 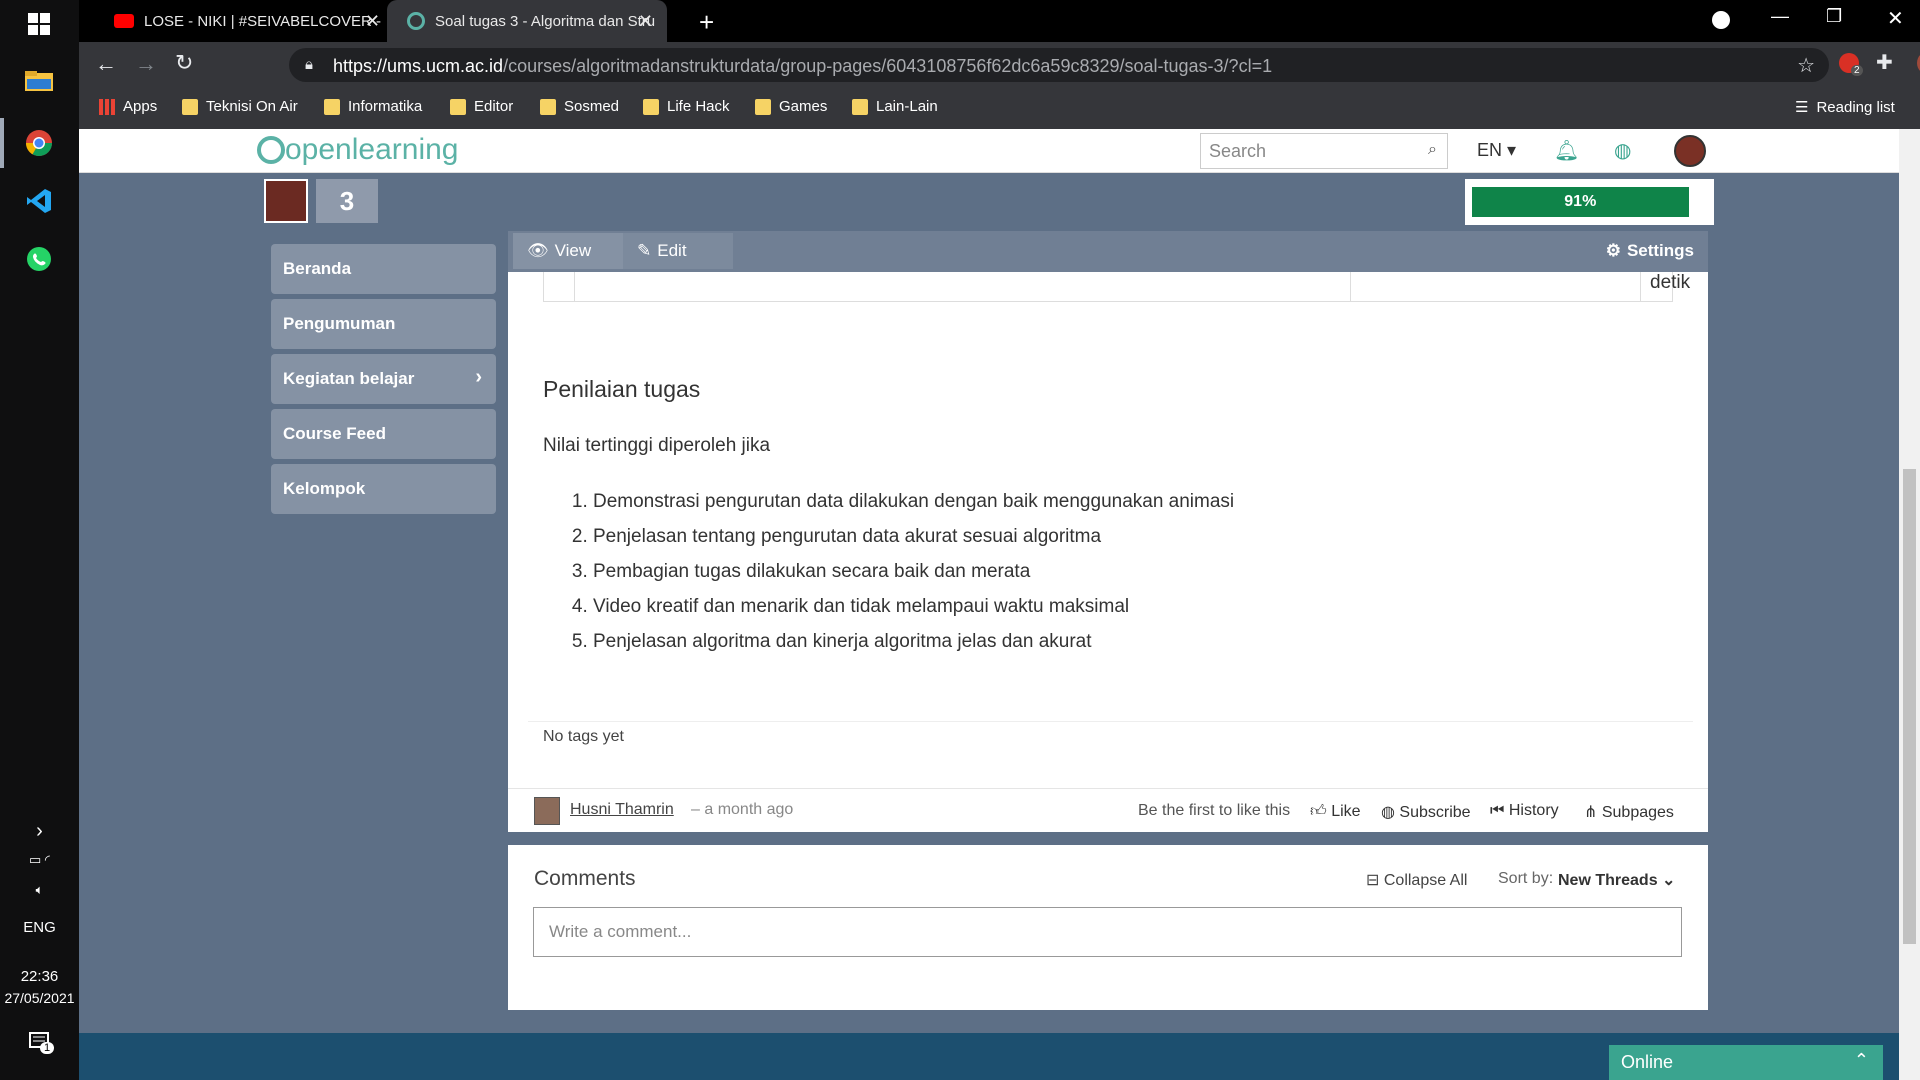 What do you see at coordinates (573, 250) in the screenshot?
I see `view-label: View` at bounding box center [573, 250].